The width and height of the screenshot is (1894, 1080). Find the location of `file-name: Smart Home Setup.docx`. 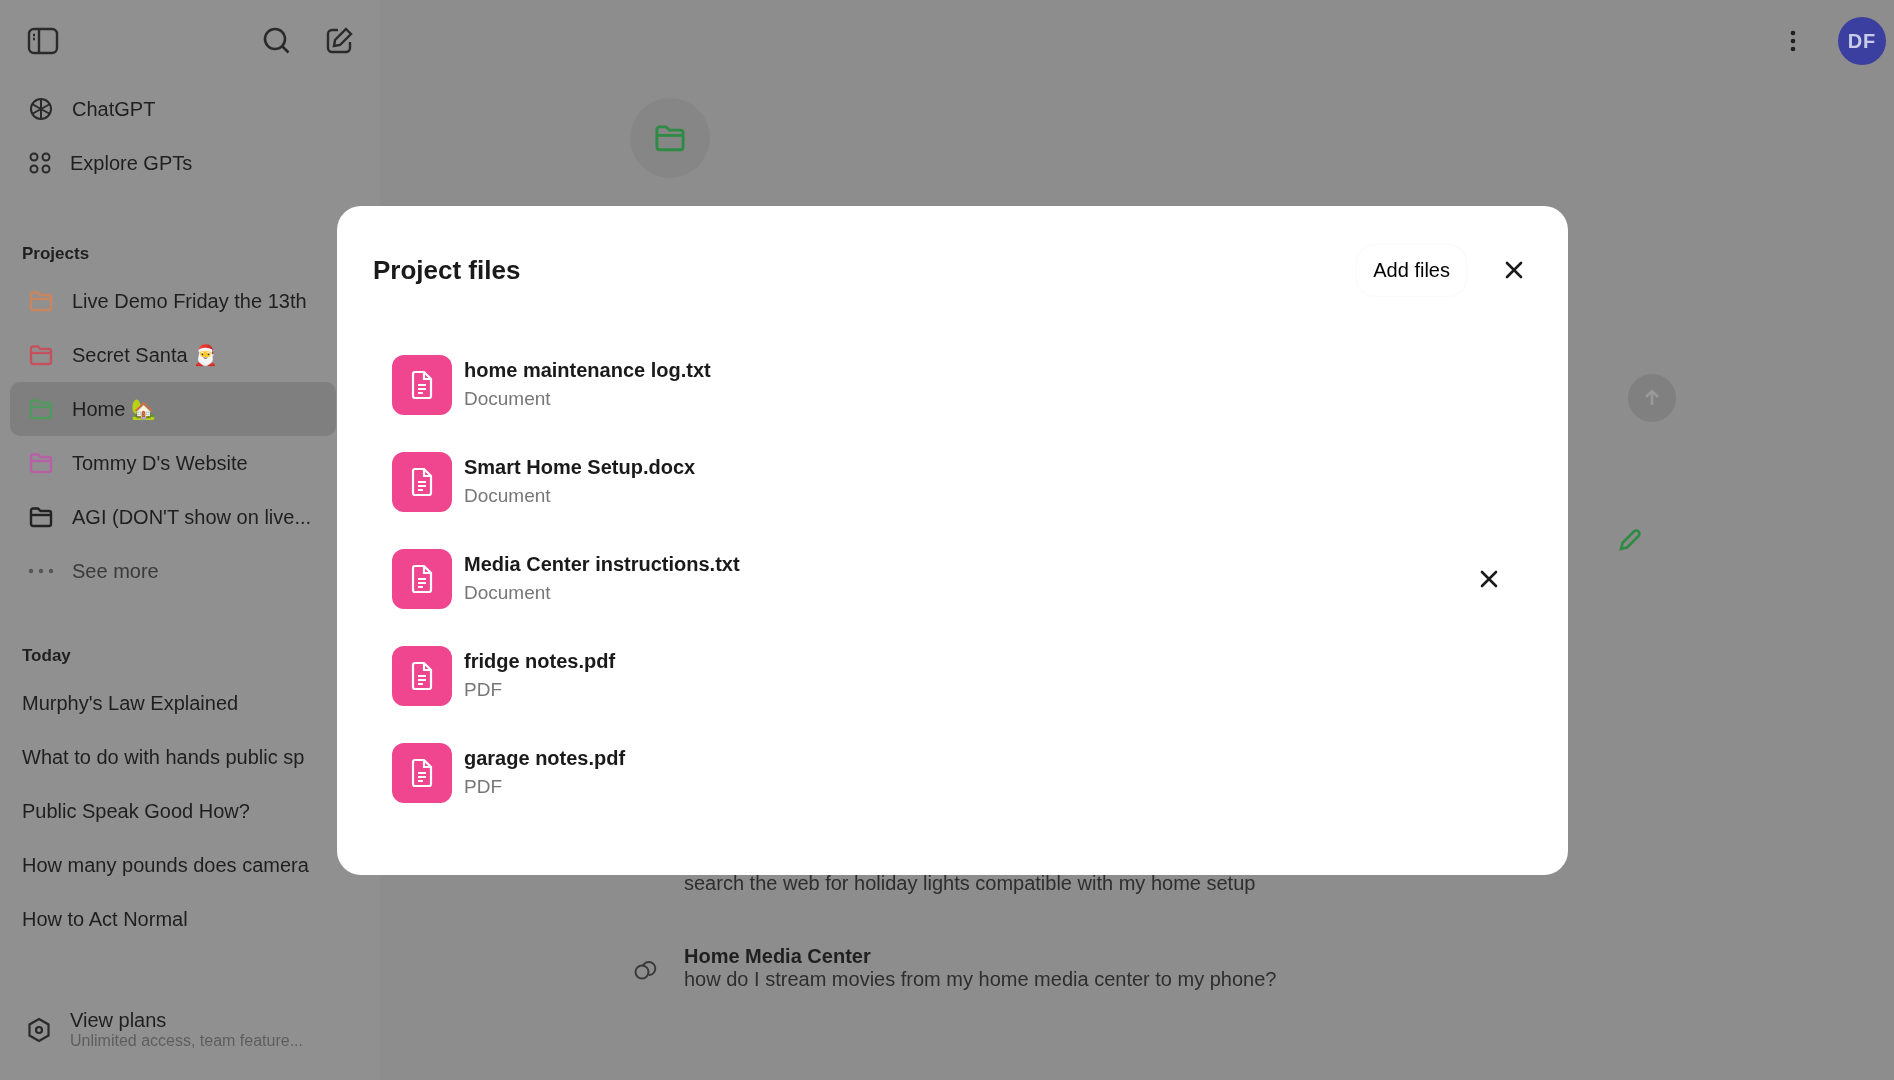

file-name: Smart Home Setup.docx is located at coordinates (998, 467).